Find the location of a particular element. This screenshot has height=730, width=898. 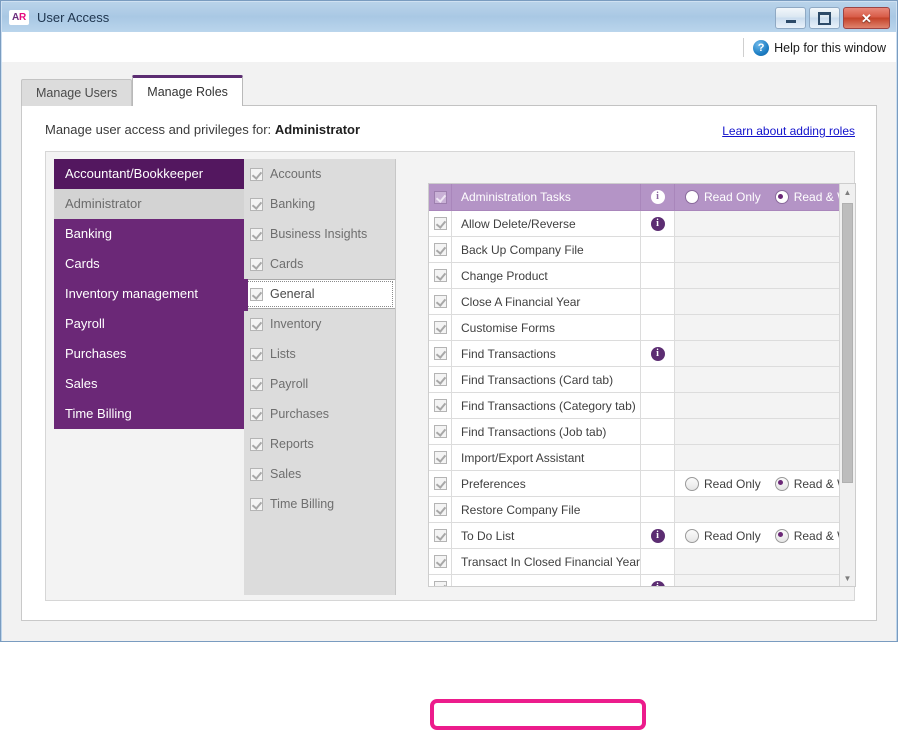

category-item: Time Billing is located at coordinates (319, 504).